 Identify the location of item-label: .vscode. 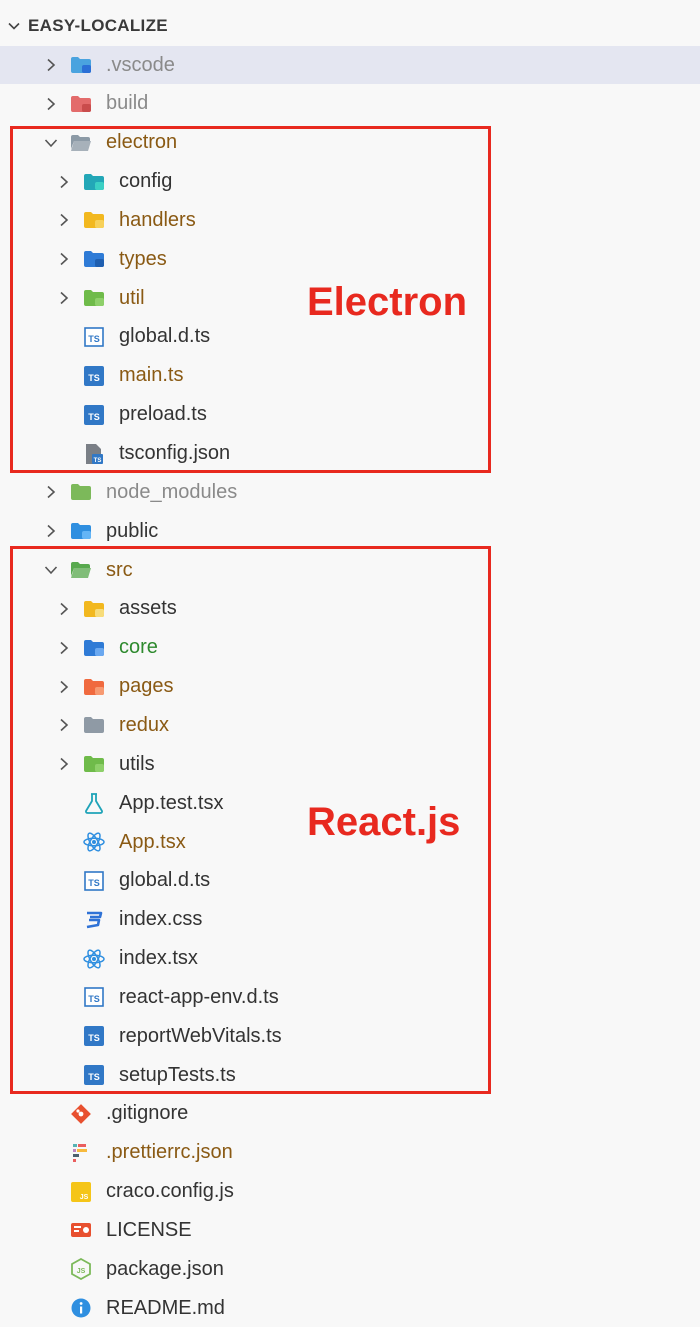
(140, 64).